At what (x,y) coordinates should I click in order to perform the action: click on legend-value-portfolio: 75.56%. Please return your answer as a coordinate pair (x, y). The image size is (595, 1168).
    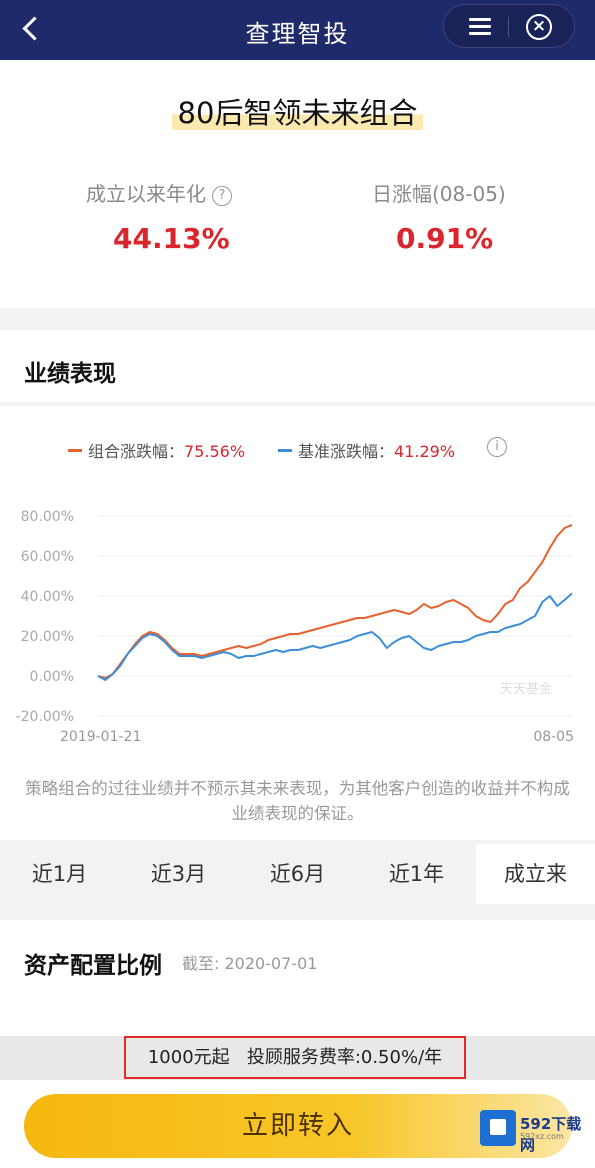
    Looking at the image, I should click on (215, 451).